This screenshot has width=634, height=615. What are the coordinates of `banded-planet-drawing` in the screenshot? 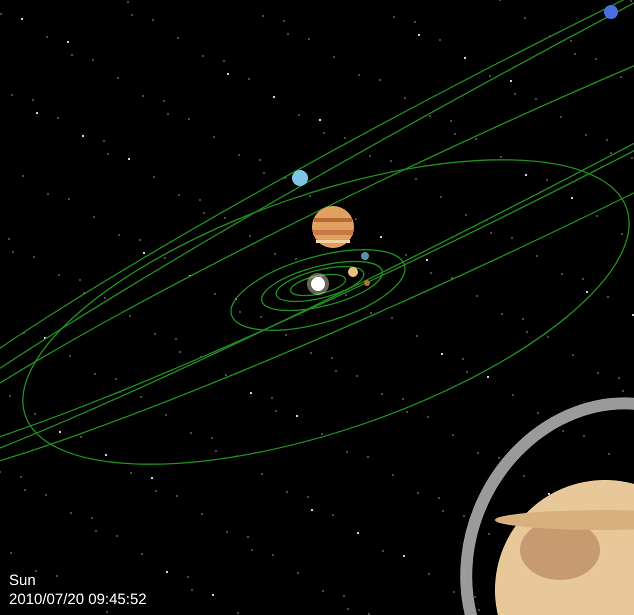 It's located at (333, 227).